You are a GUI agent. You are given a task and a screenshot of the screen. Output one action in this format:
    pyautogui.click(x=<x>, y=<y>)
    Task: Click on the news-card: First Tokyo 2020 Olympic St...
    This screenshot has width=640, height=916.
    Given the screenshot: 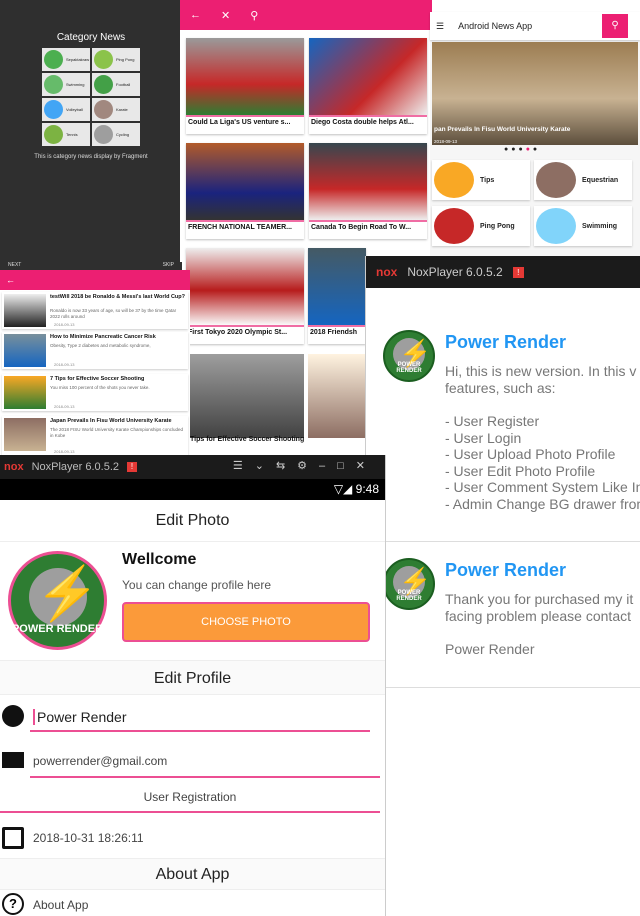 What is the action you would take?
    pyautogui.click(x=245, y=296)
    